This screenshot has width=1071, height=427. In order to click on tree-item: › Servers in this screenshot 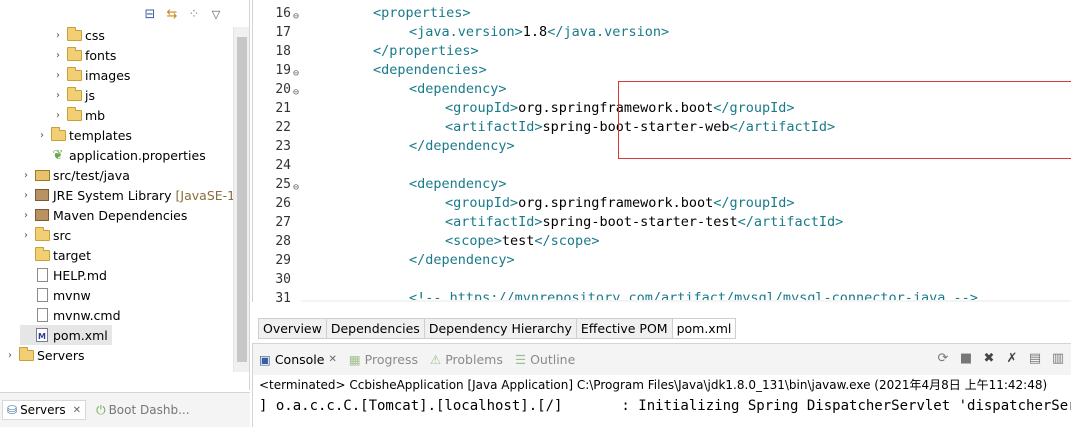, I will do `click(44, 355)`.